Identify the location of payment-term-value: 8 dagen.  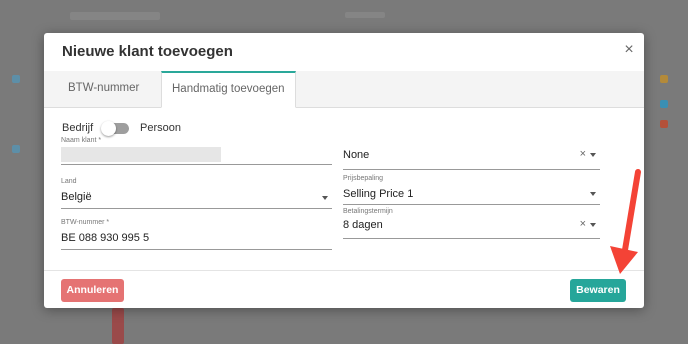
(363, 225).